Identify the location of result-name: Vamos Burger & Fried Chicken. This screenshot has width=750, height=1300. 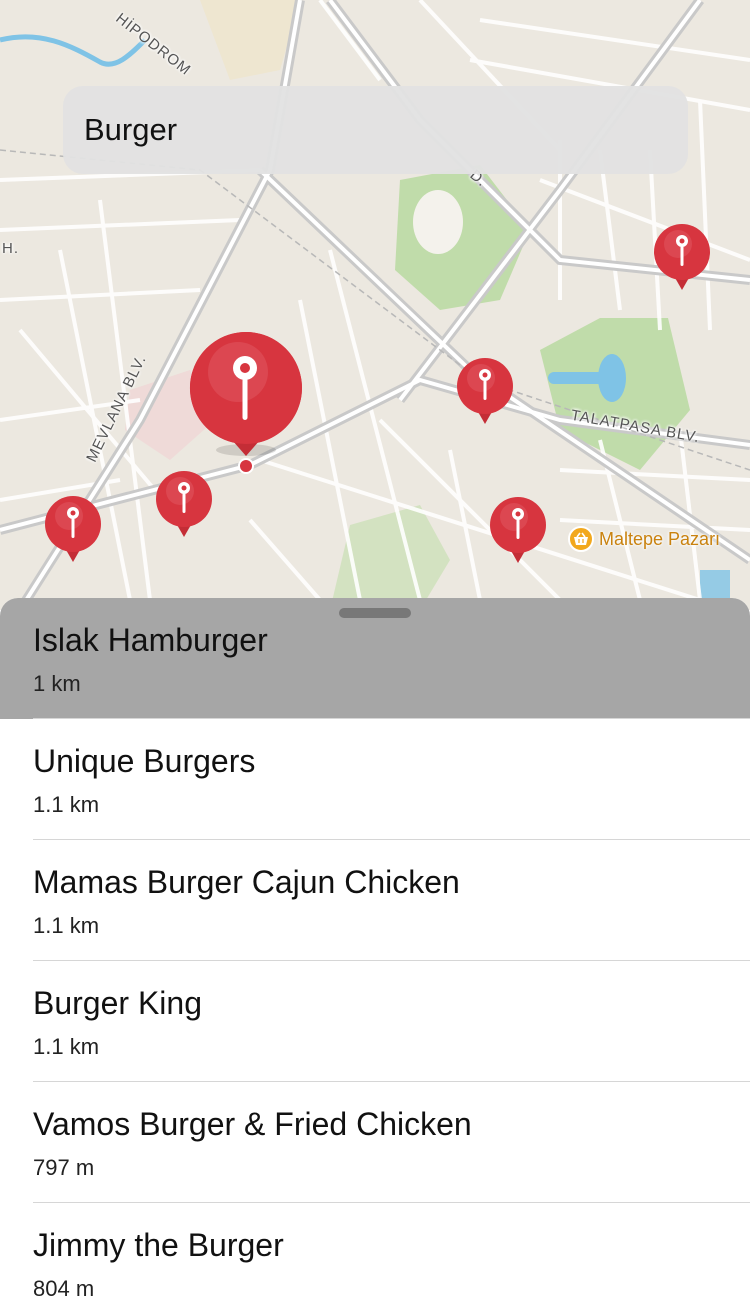
(252, 1124).